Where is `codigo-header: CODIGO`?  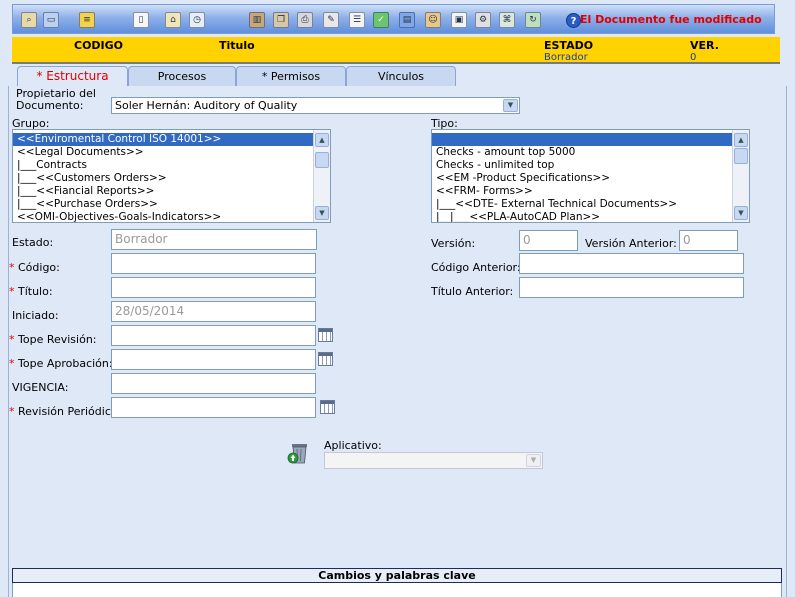
codigo-header: CODIGO is located at coordinates (99, 45).